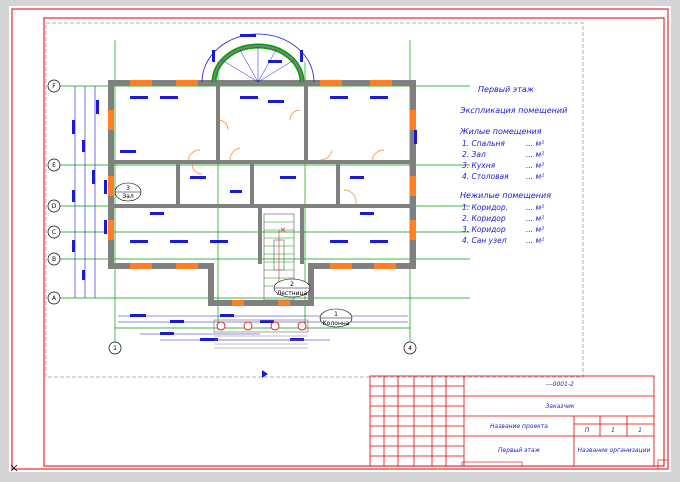 The image size is (680, 482). What do you see at coordinates (613, 430) in the screenshot?
I see `title-block-sheet: 1` at bounding box center [613, 430].